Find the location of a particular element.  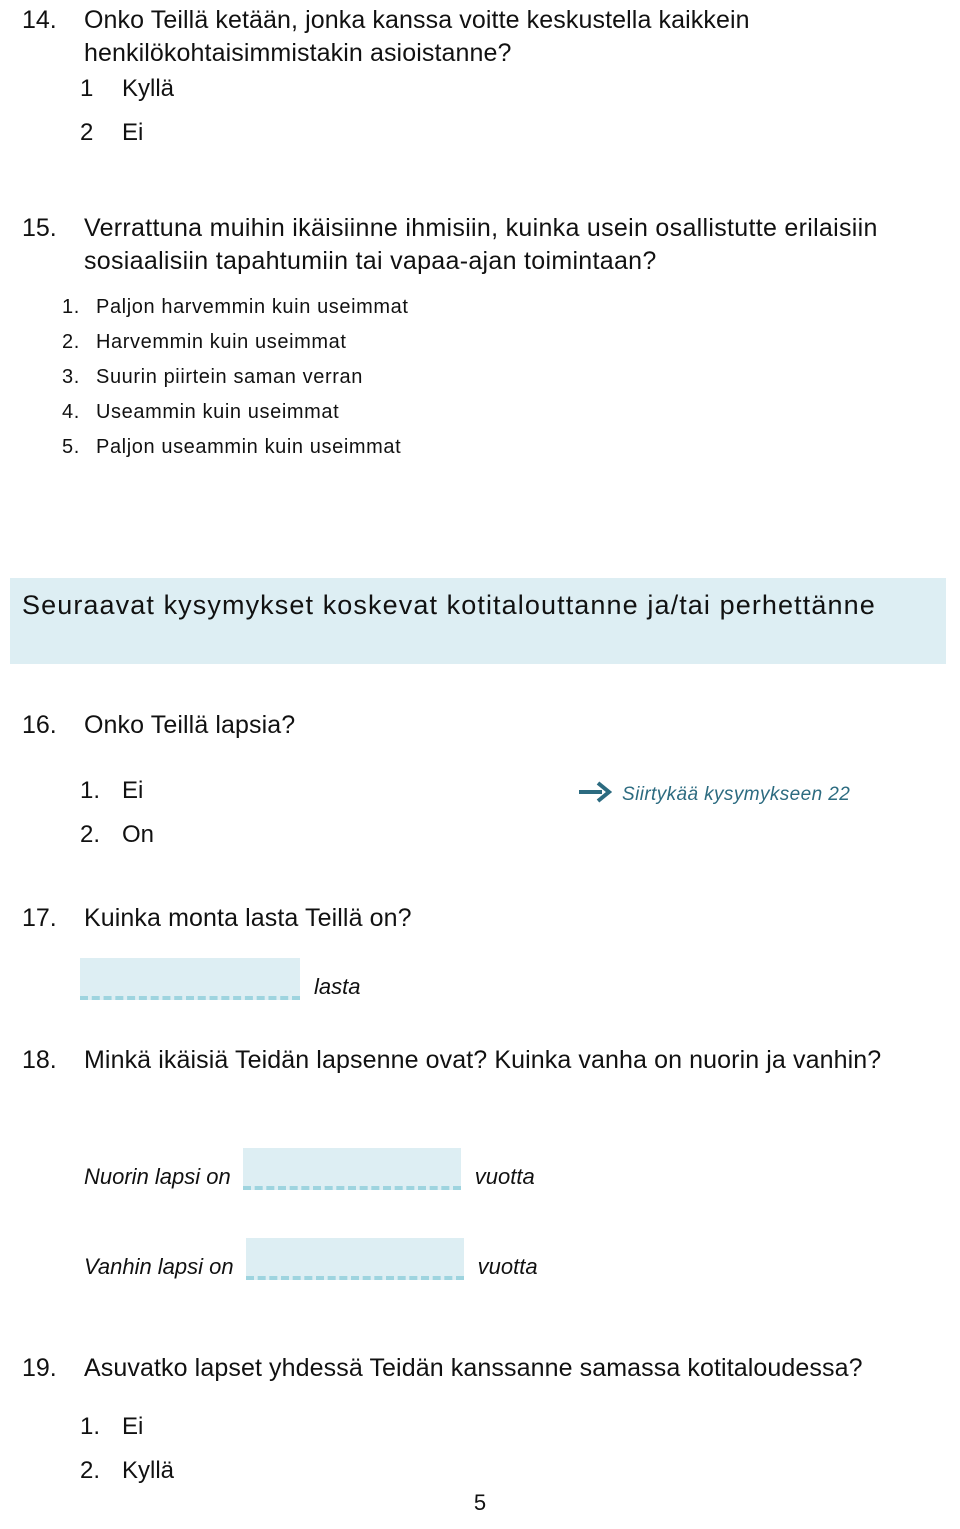

question-17-answer-row: lasta is located at coordinates (220, 979).